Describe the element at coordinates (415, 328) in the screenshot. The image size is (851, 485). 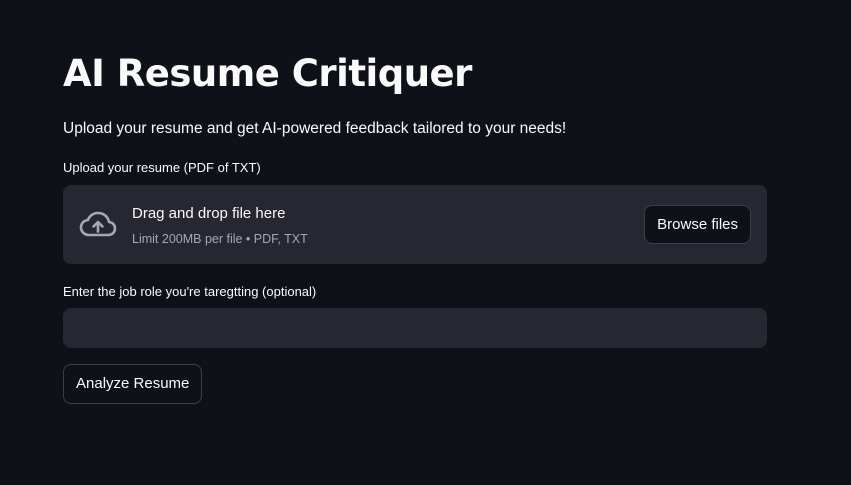
I see `job-role-input` at that location.